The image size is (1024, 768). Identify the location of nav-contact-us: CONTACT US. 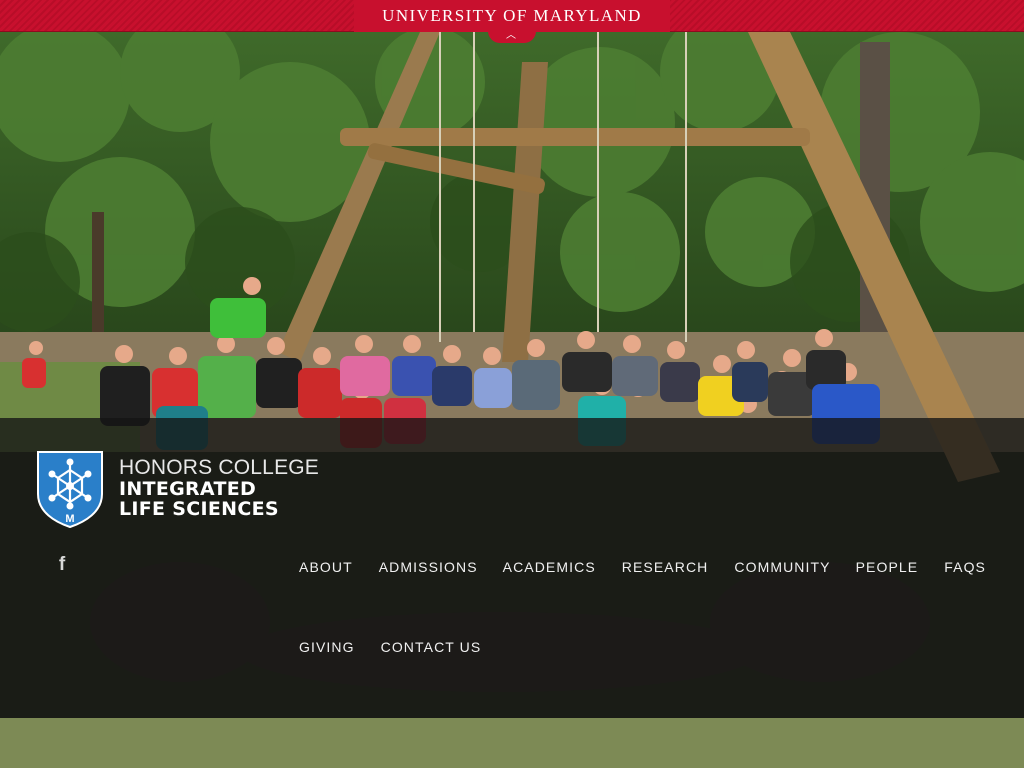
(431, 647).